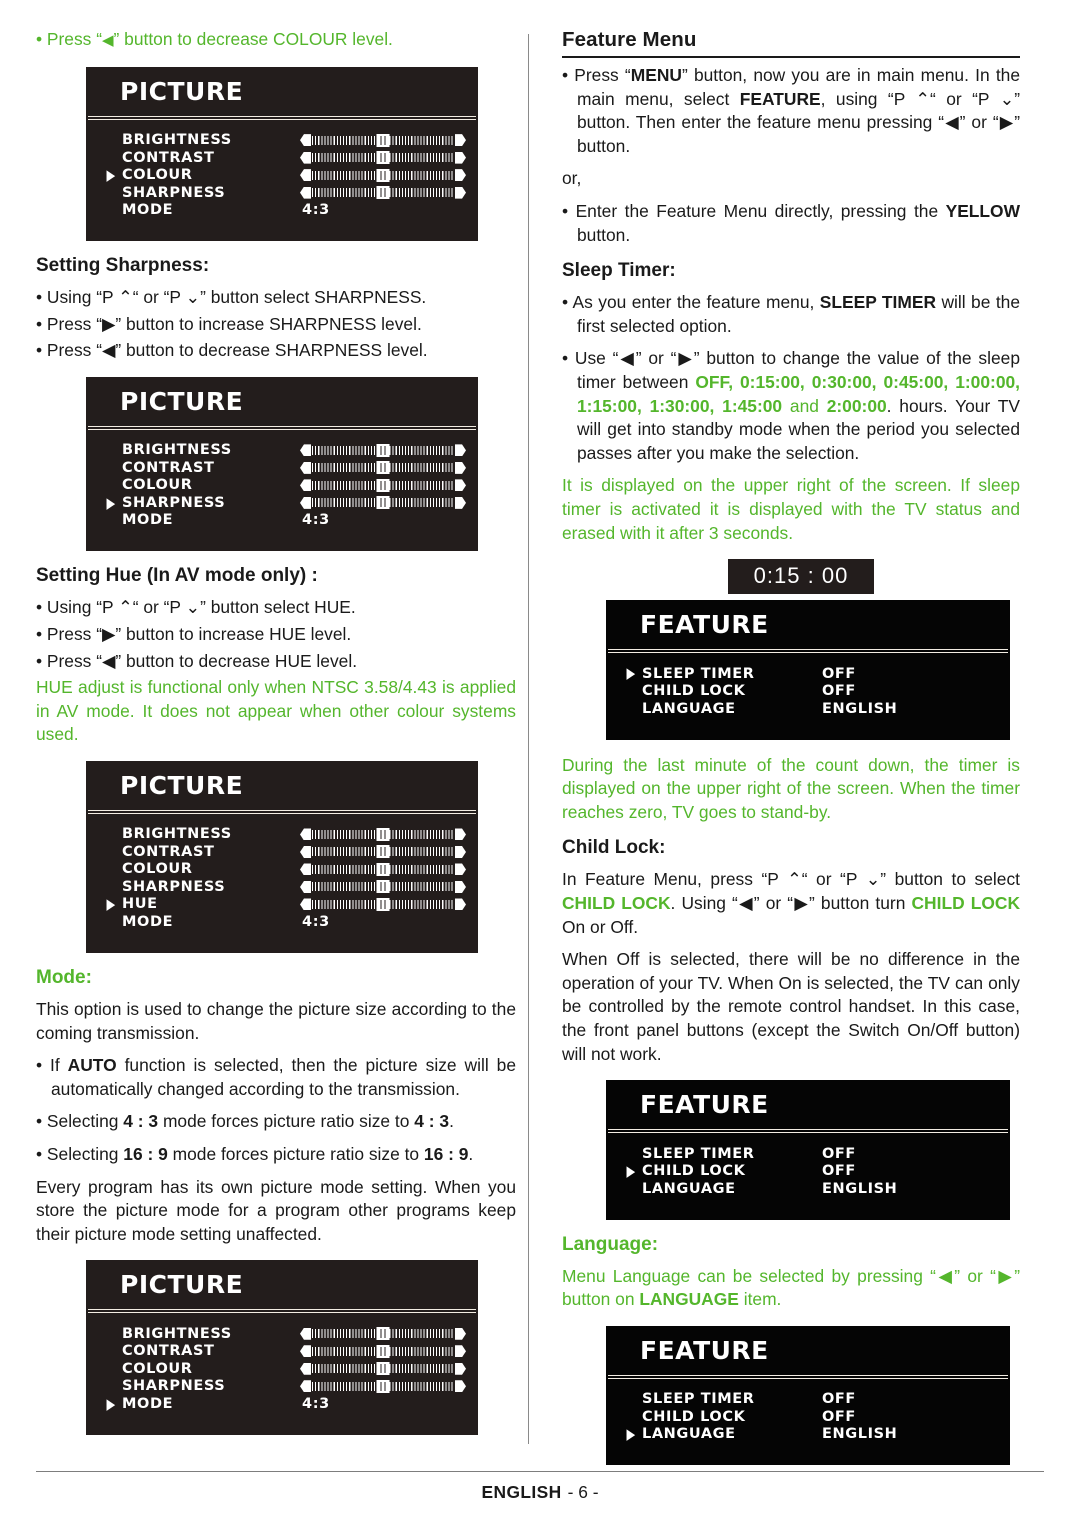 The width and height of the screenshot is (1080, 1528). I want to click on selection-cursor-icon: ▶, so click(111, 174).